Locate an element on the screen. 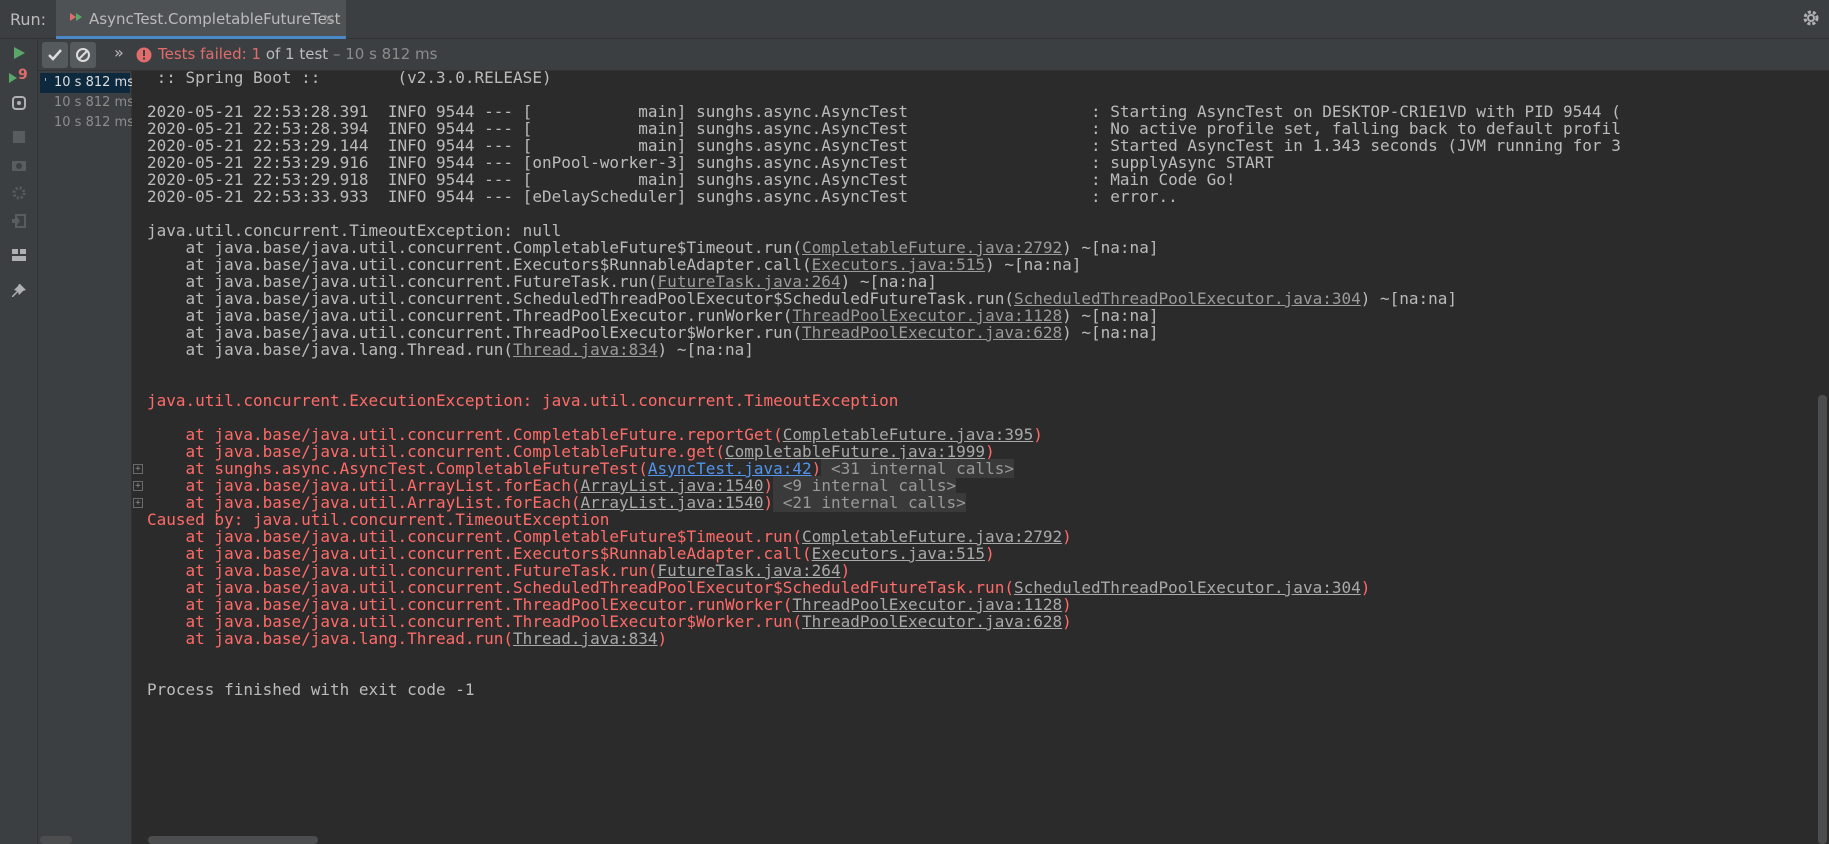  dump-threads-button is located at coordinates (19, 165).